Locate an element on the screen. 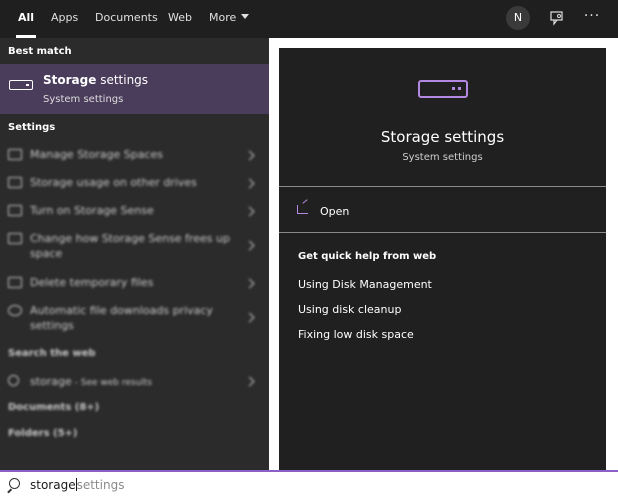  search-typed-text: storage is located at coordinates (53, 485).